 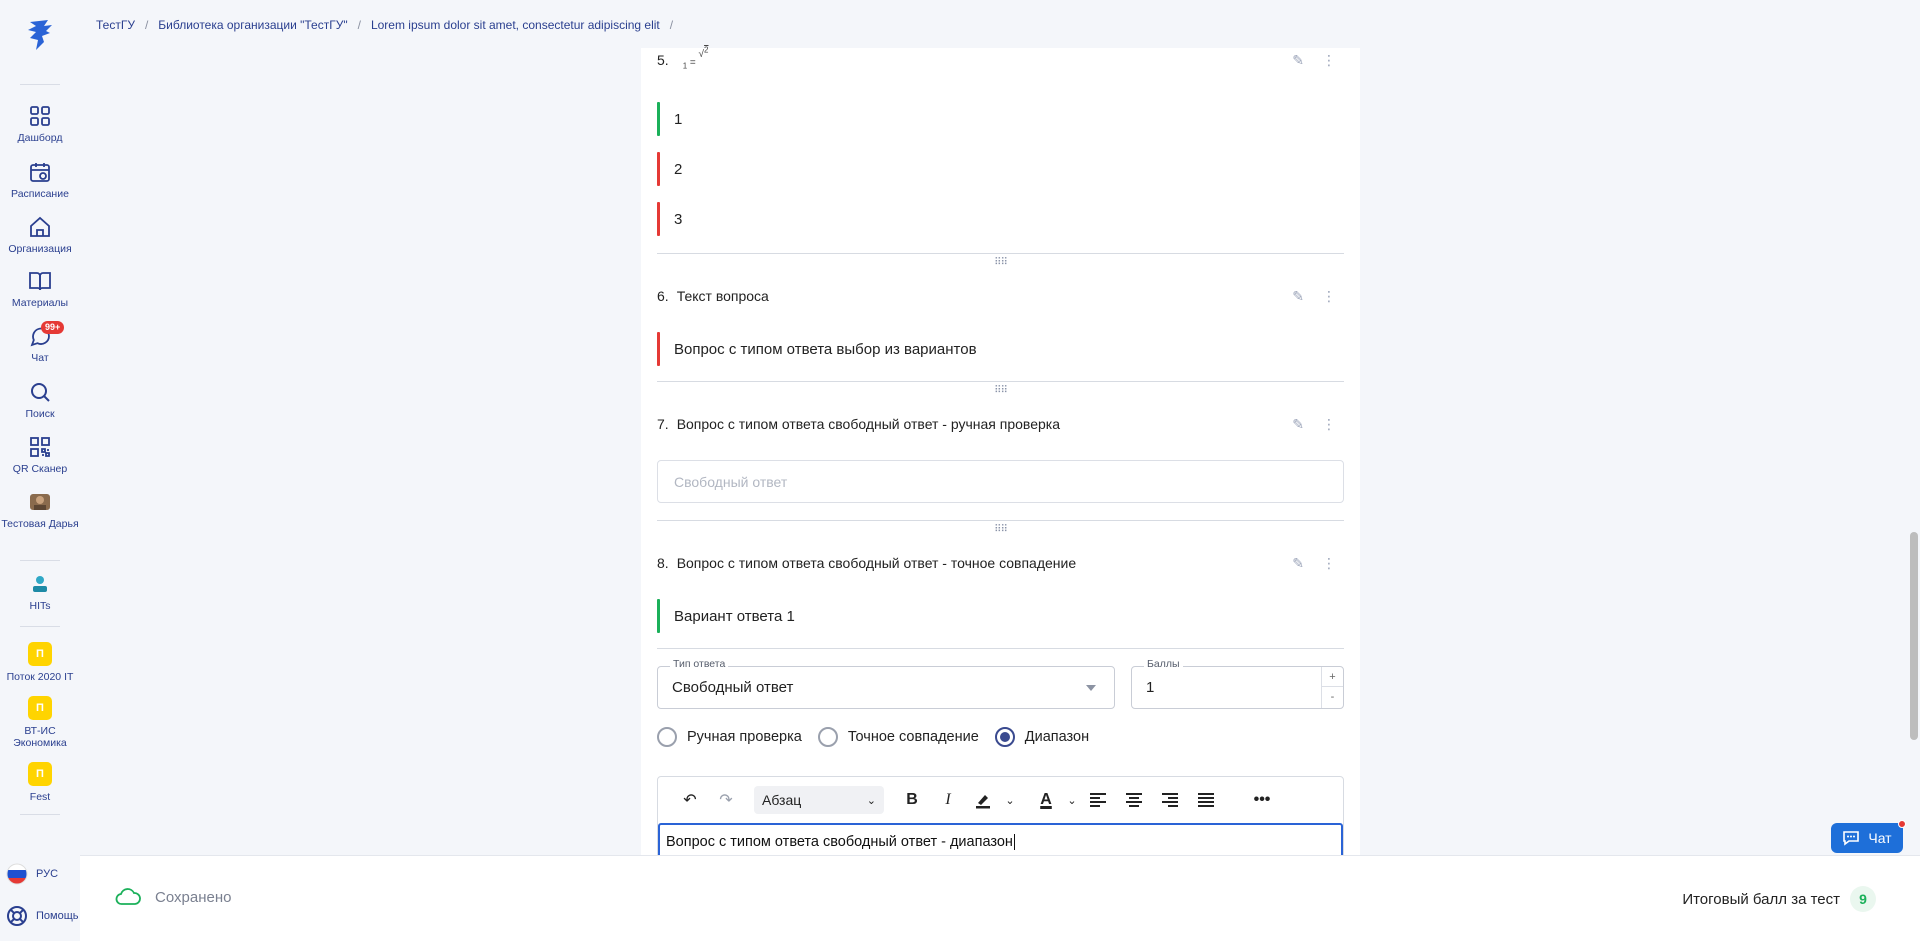 I want to click on answer-option-text: 3, so click(x=678, y=219).